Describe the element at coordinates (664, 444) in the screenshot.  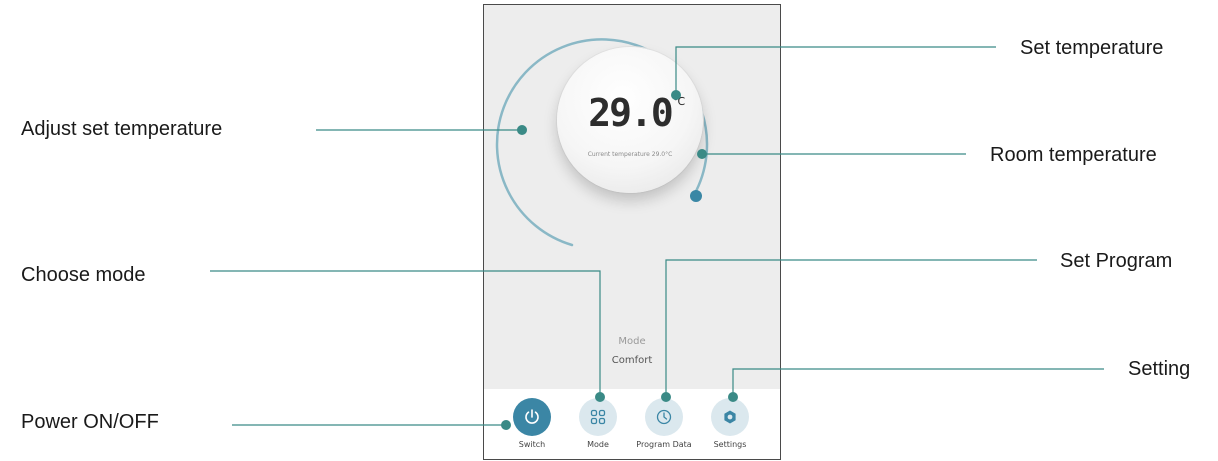
I see `program-data-label: Program Data` at that location.